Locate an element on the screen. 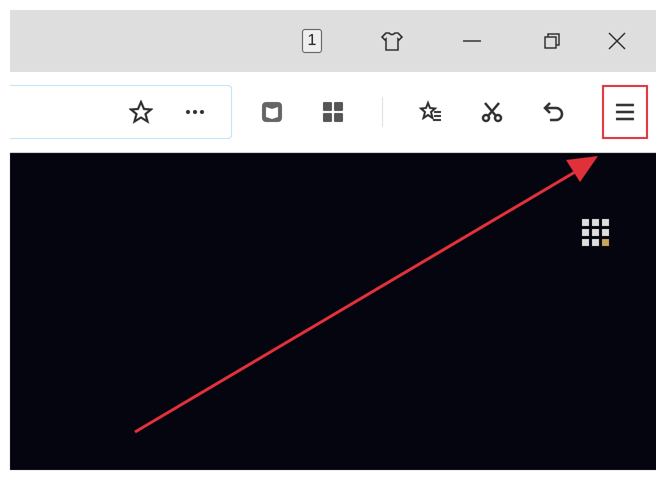 The image size is (656, 477). scissors-icon is located at coordinates (492, 112).